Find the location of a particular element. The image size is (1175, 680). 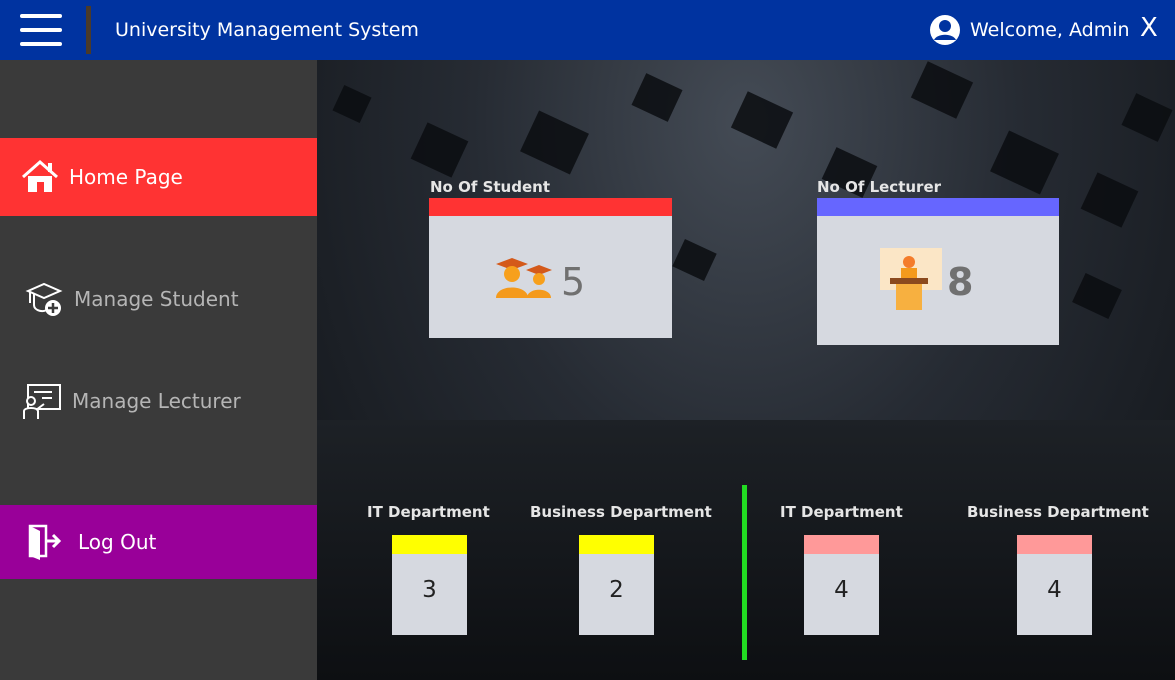

lecturer-count-value: 8 is located at coordinates (960, 282).